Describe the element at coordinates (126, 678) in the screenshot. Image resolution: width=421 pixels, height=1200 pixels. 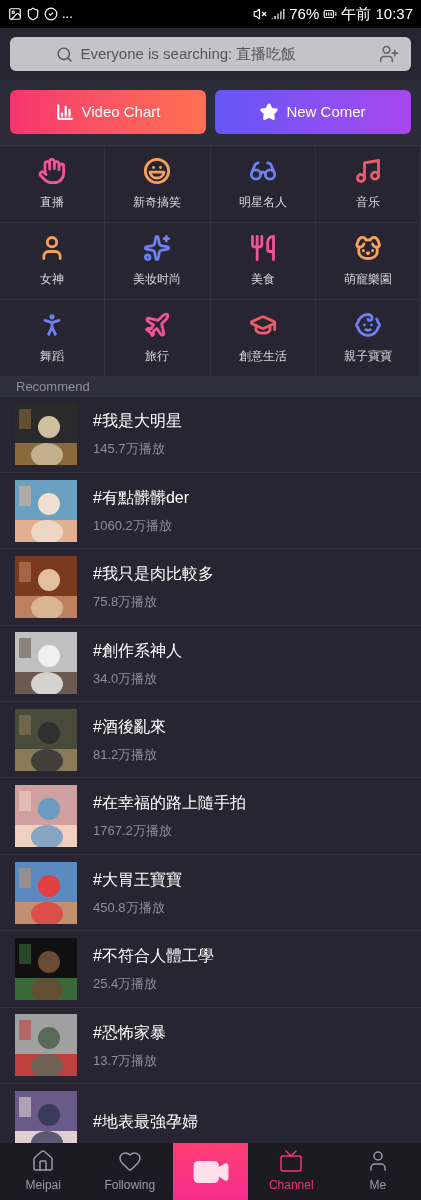
I see `play-count: 34.0万播放` at that location.